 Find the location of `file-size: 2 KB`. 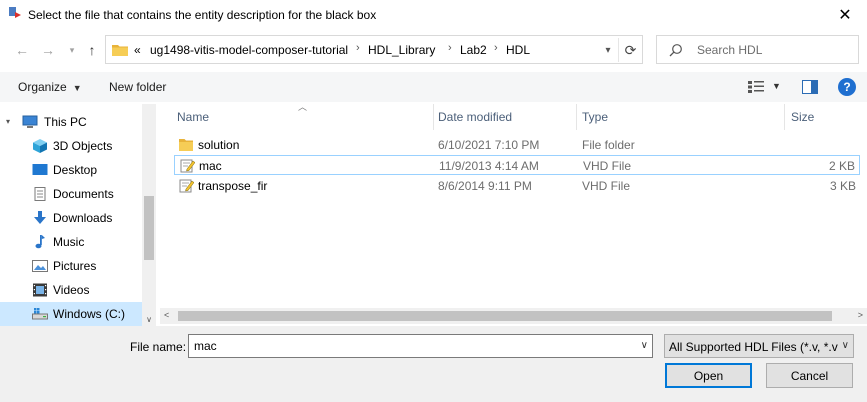

file-size: 2 KB is located at coordinates (841, 166).